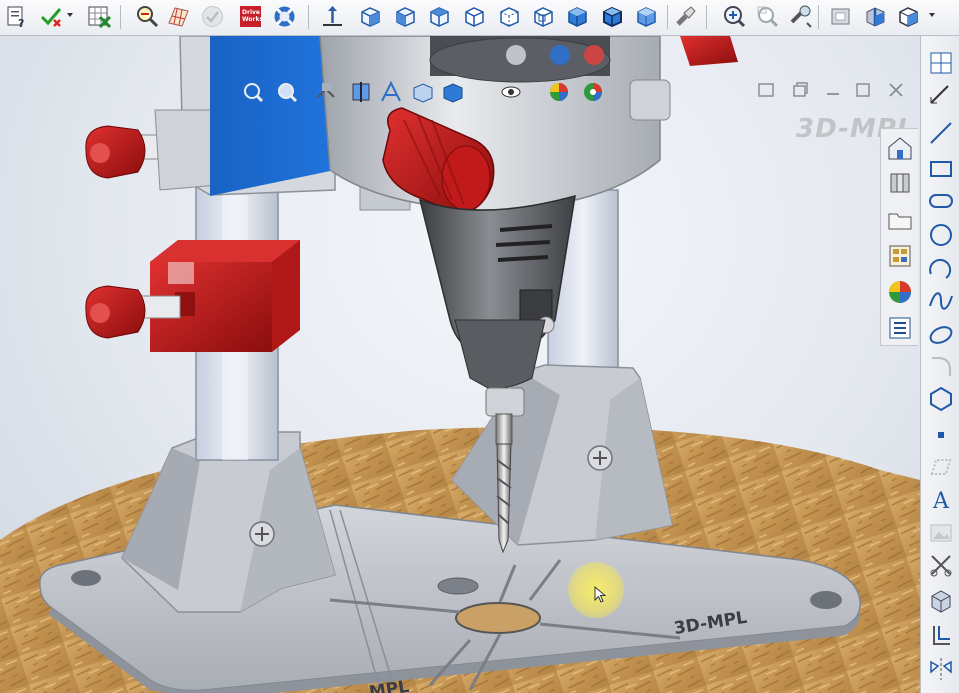  What do you see at coordinates (252, 19) in the screenshot?
I see `svg-text: Works` at bounding box center [252, 19].